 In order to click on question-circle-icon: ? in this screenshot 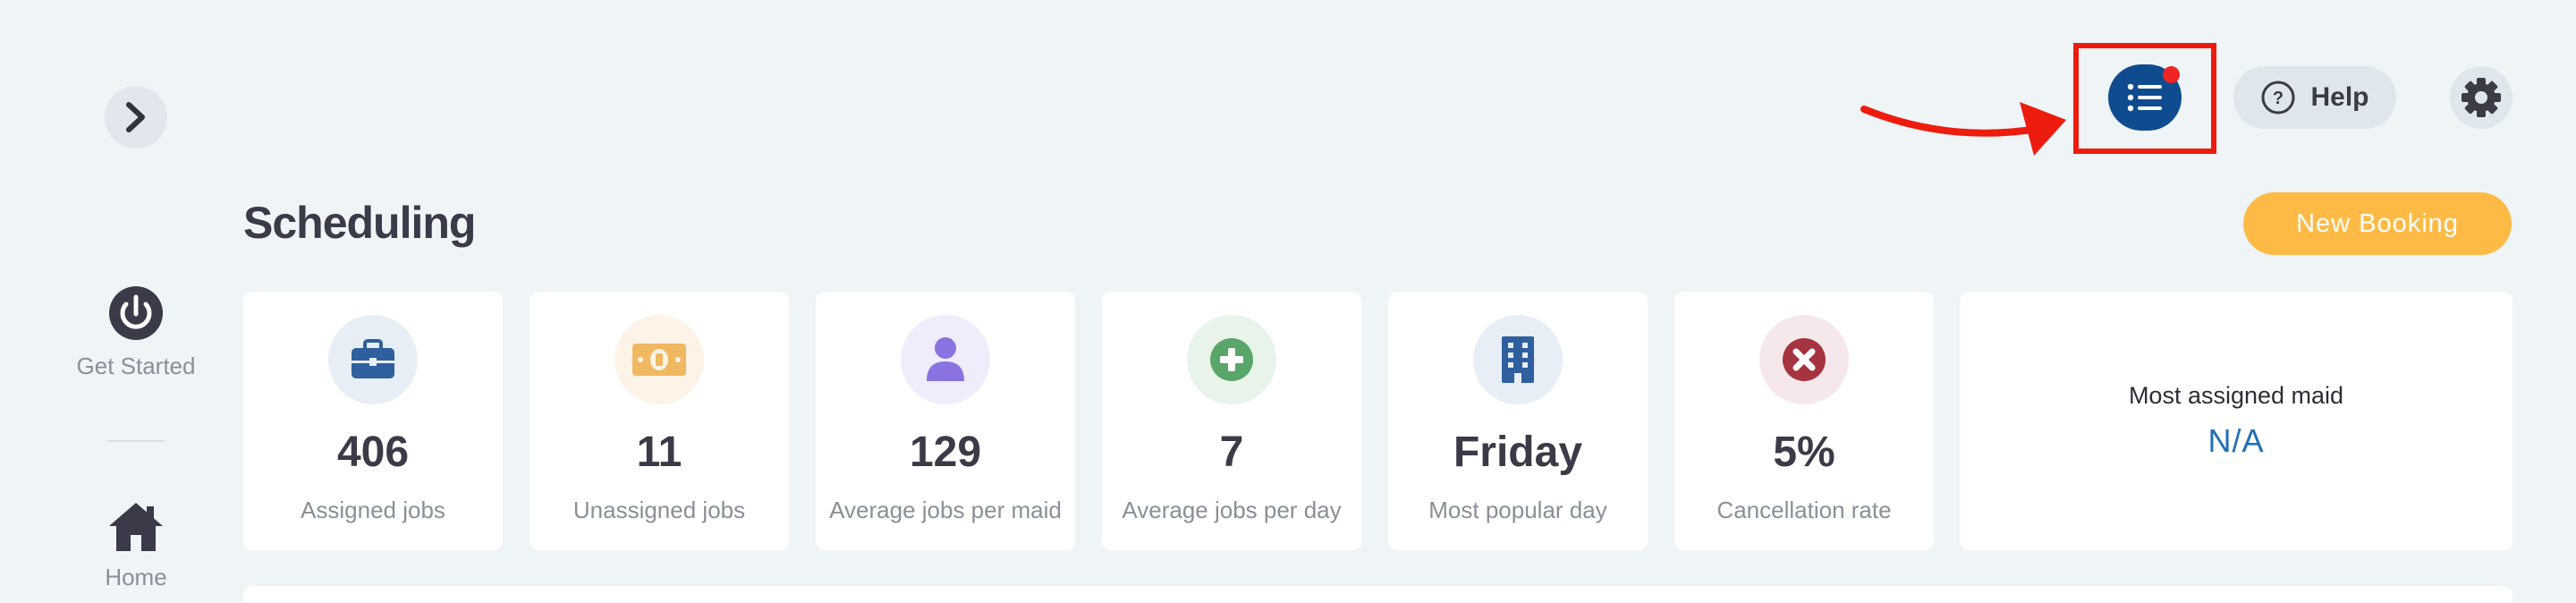, I will do `click(2278, 98)`.